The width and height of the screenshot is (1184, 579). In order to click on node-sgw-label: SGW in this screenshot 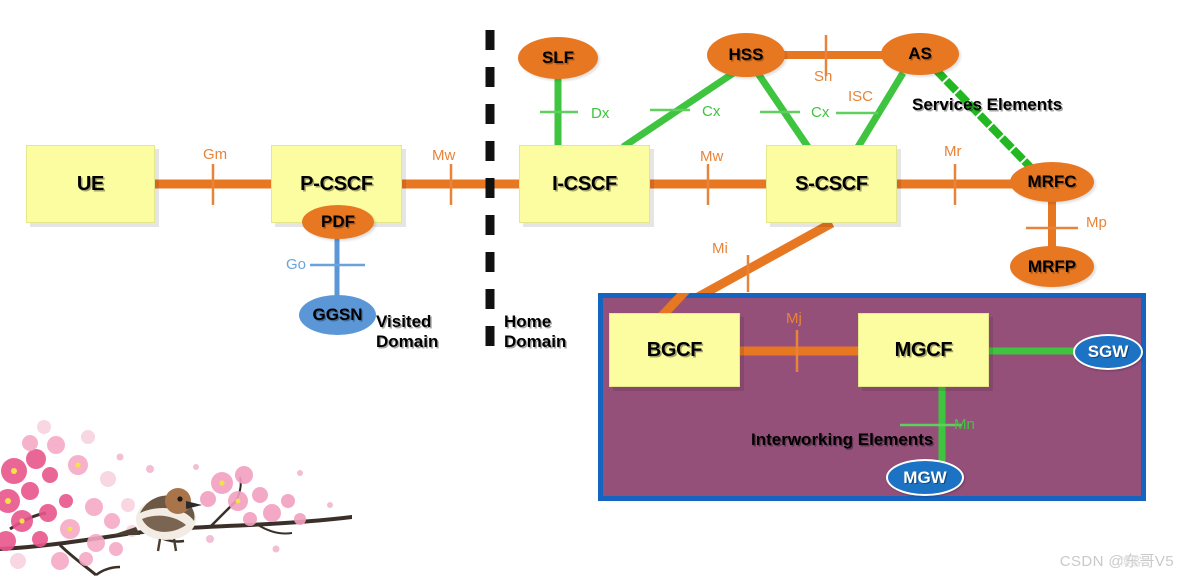, I will do `click(1108, 351)`.